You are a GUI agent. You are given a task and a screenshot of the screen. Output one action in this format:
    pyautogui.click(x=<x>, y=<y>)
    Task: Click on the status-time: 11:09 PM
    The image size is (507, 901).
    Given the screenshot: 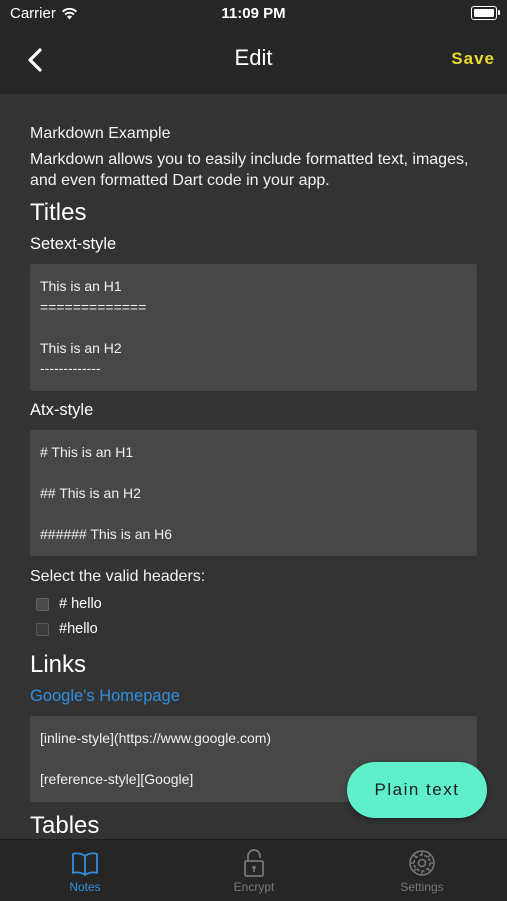 What is the action you would take?
    pyautogui.click(x=253, y=13)
    